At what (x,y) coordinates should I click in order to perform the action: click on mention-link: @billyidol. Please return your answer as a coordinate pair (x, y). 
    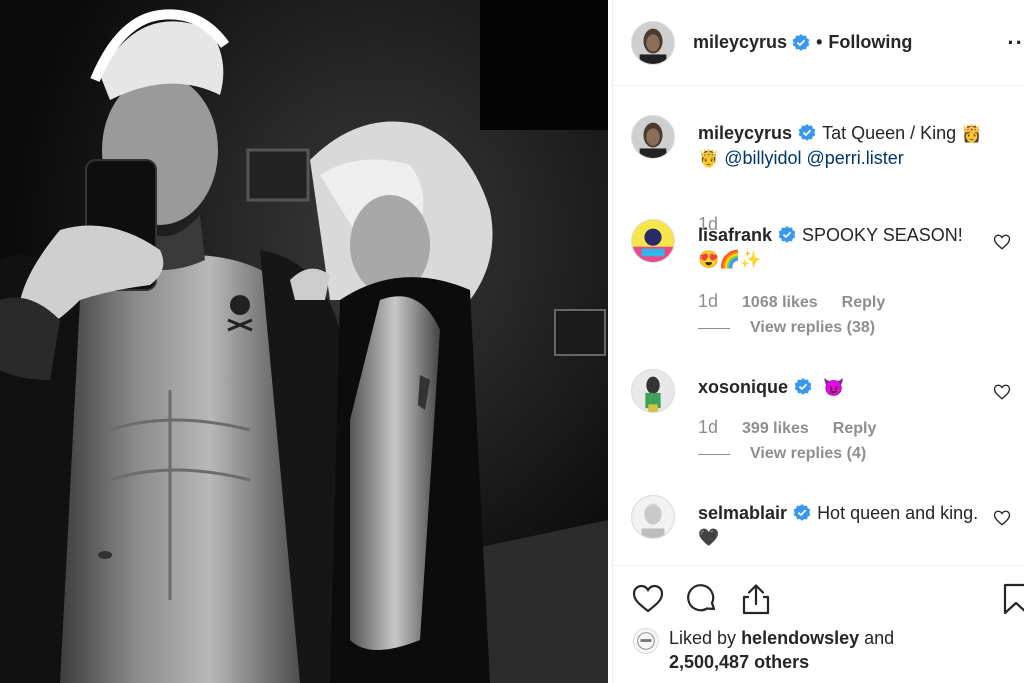
    Looking at the image, I should click on (762, 158).